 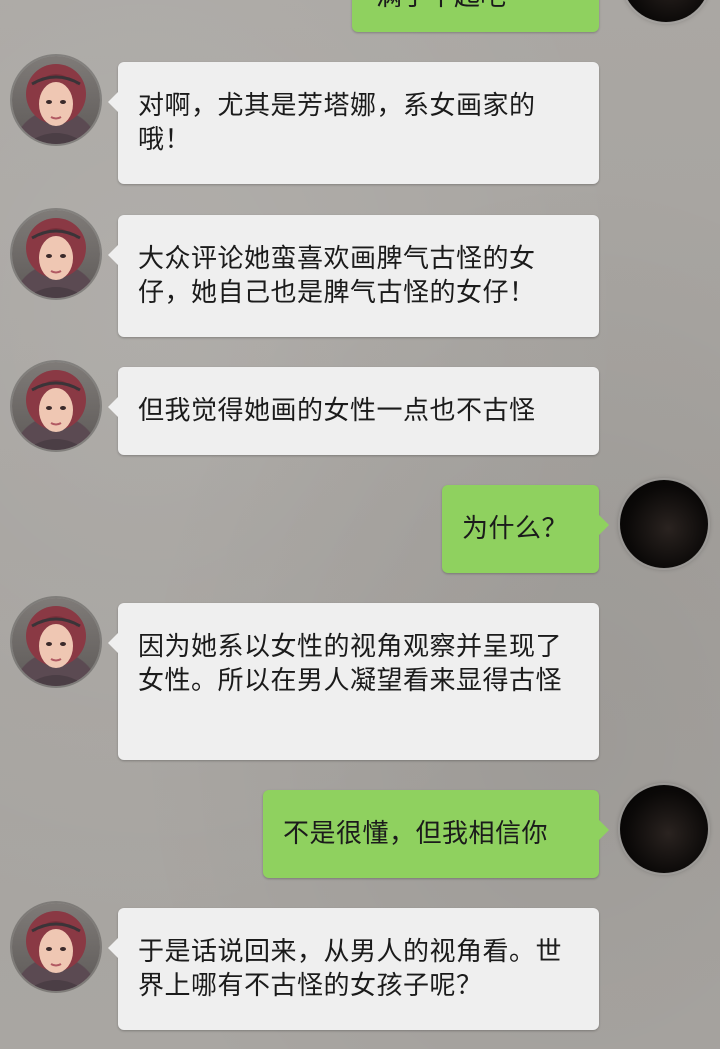 I want to click on message-text: 不是很懂，但我相信你, so click(x=416, y=833).